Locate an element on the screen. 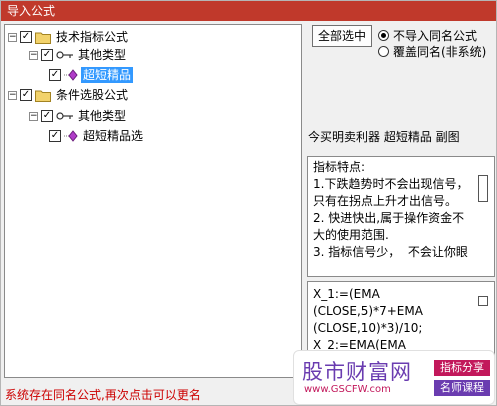 The image size is (497, 406). checkbox-other-types-2: ✓ is located at coordinates (47, 116).